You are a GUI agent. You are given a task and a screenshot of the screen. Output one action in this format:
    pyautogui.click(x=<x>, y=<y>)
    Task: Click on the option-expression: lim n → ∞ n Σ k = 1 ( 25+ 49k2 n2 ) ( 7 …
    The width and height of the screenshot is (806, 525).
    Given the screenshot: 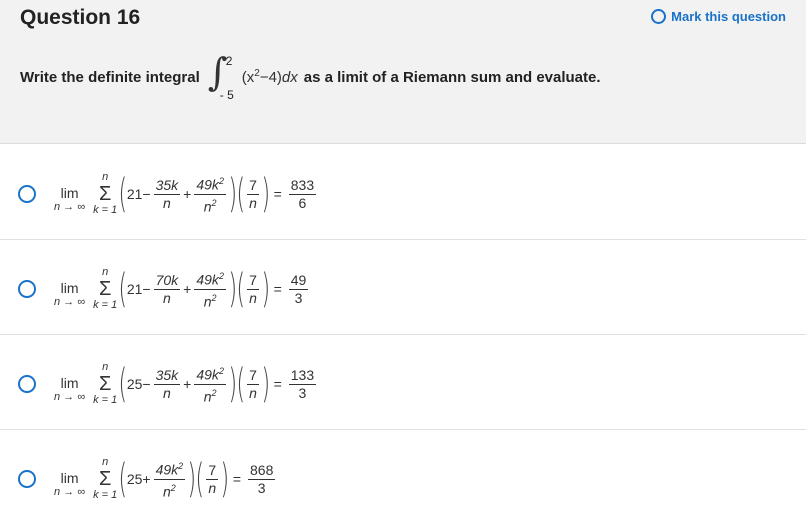 What is the action you would take?
    pyautogui.click(x=165, y=479)
    